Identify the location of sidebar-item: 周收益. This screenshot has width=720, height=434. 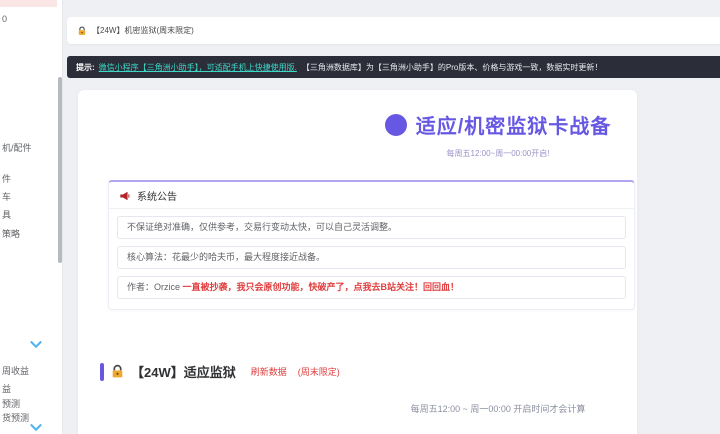
(15, 370).